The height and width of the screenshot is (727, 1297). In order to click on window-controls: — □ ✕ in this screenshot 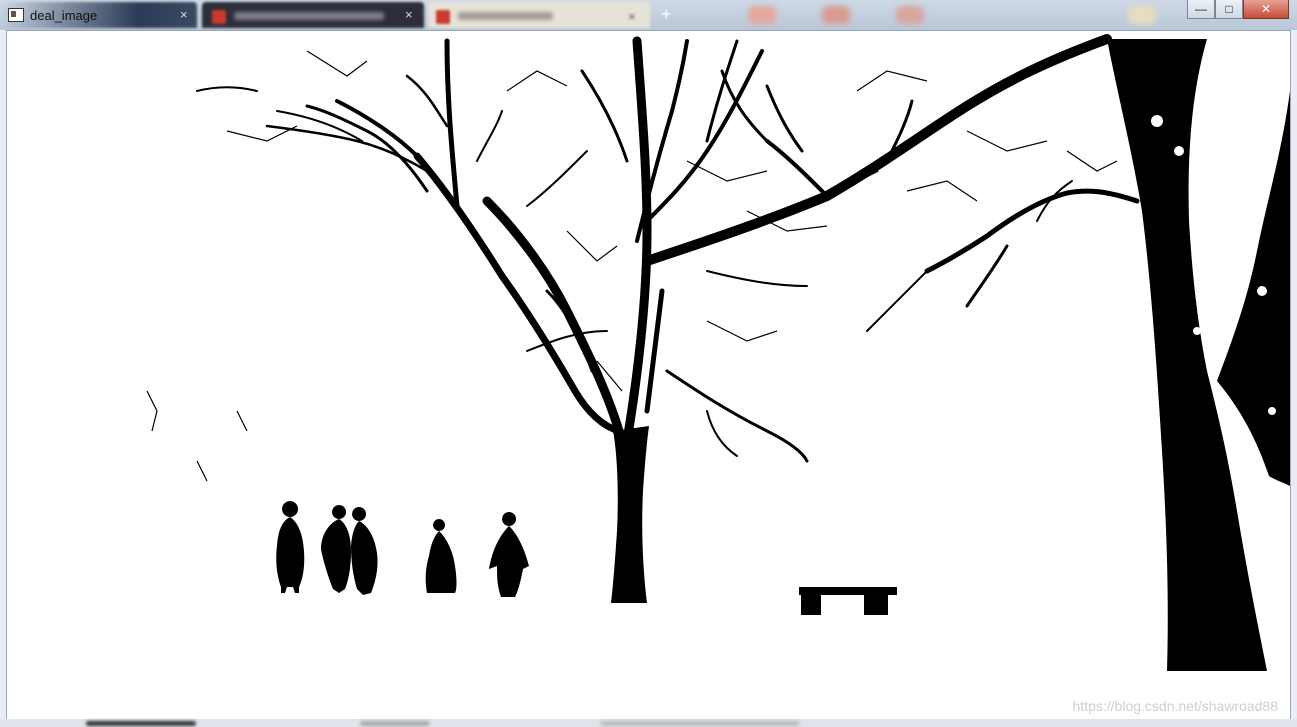, I will do `click(1238, 9)`.